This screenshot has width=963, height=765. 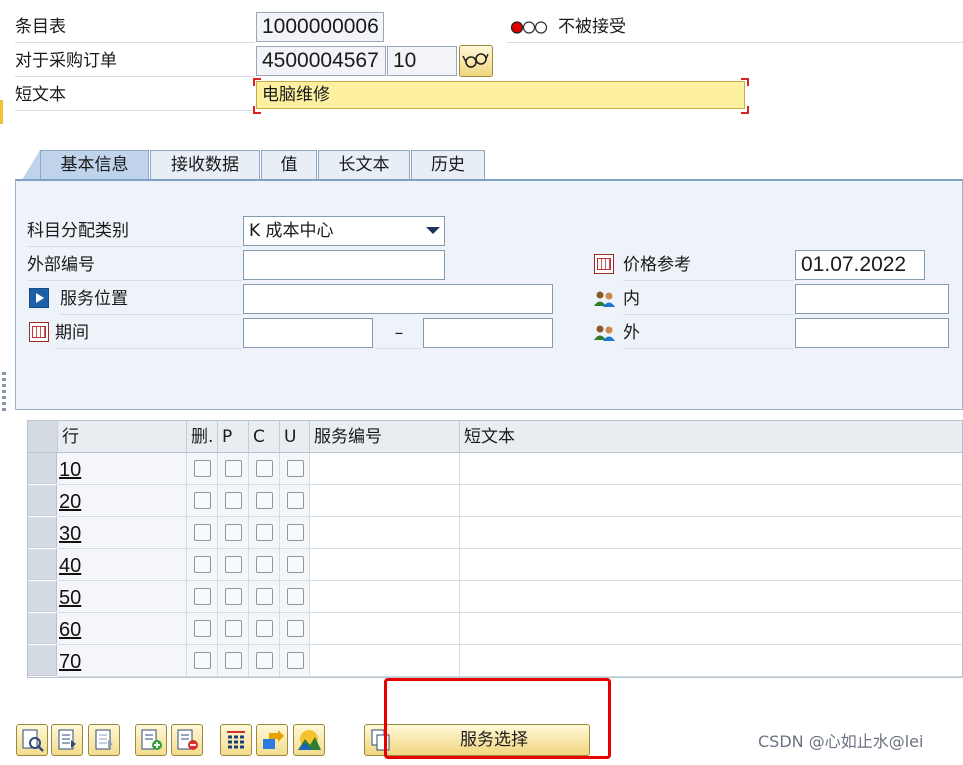 What do you see at coordinates (308, 333) in the screenshot?
I see `period-from-input` at bounding box center [308, 333].